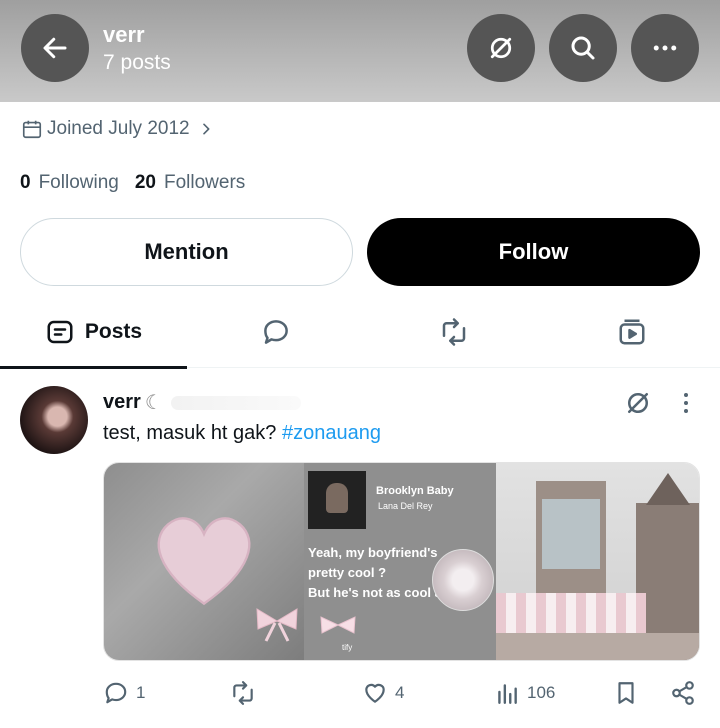  I want to click on replies-icon, so click(276, 332).